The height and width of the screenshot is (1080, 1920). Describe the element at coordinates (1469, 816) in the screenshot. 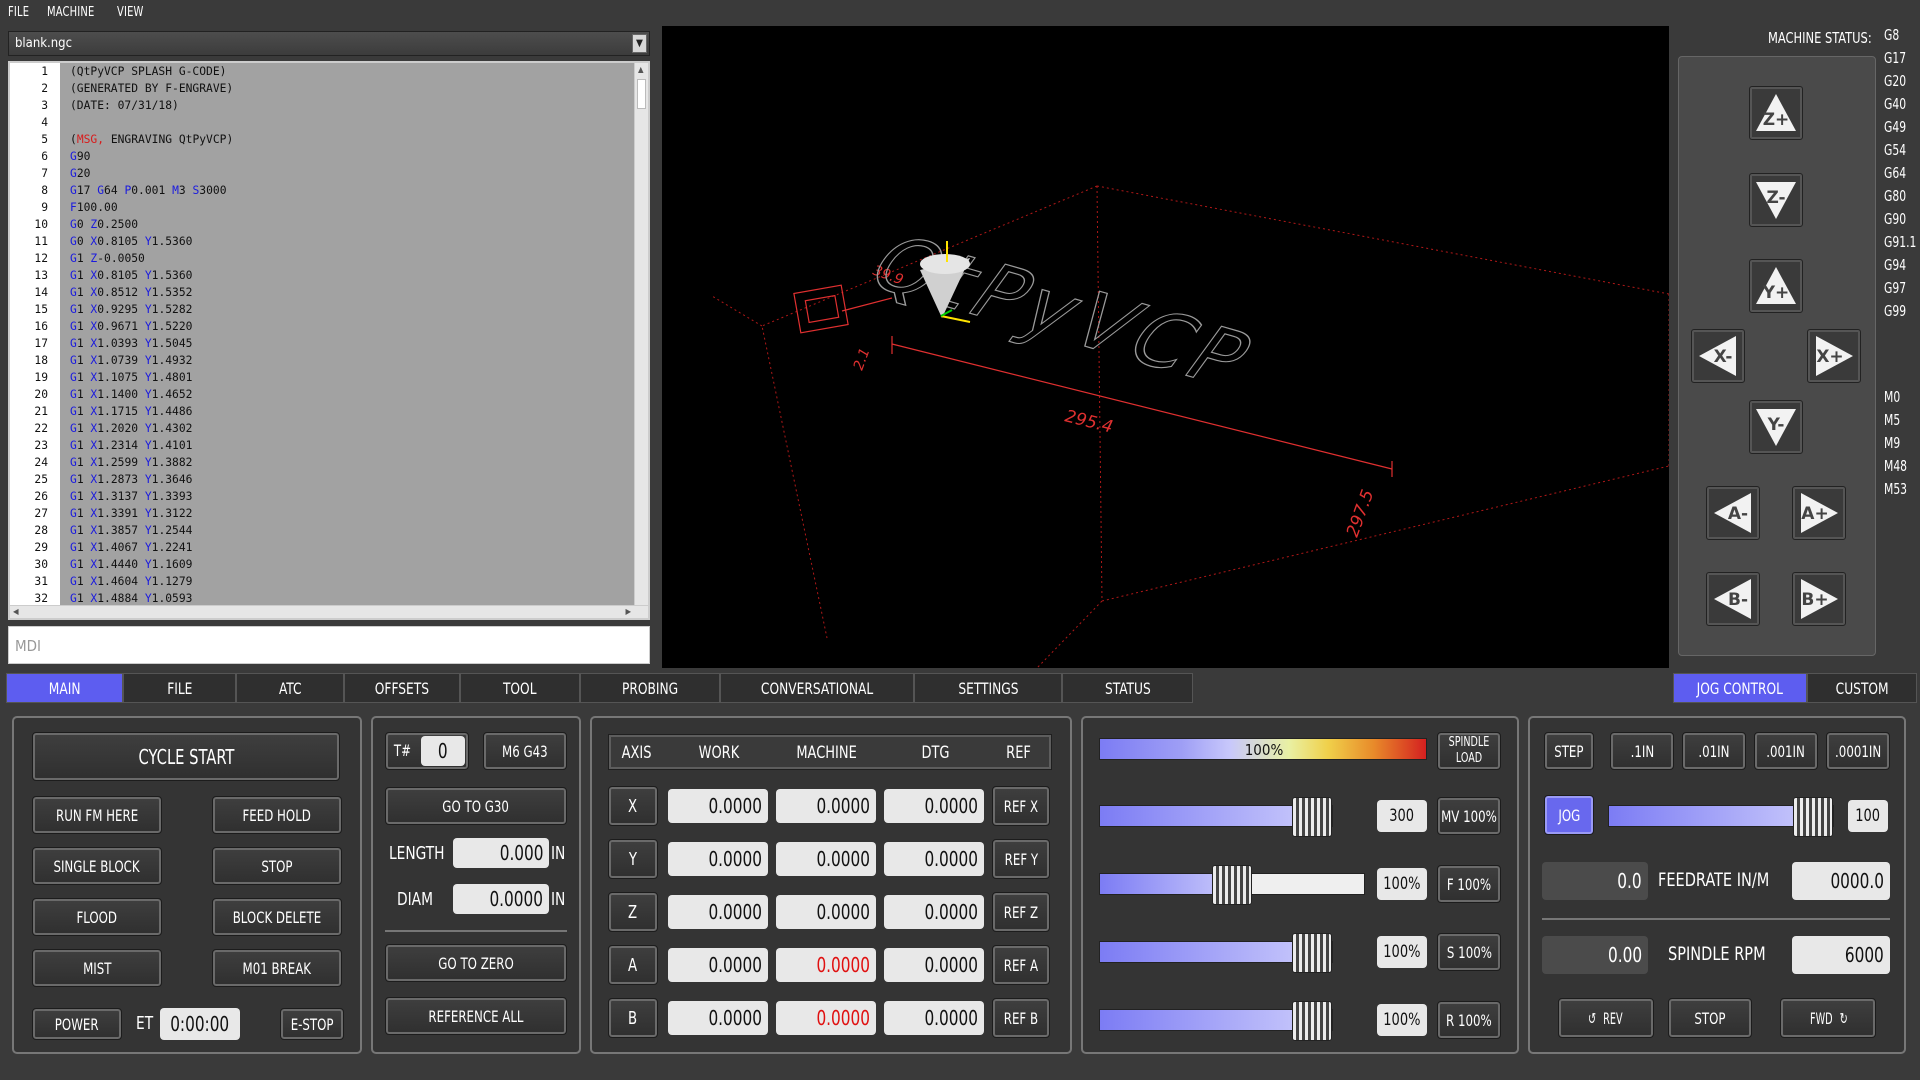

I see `max-velocity-reset-button: MV 100%` at that location.